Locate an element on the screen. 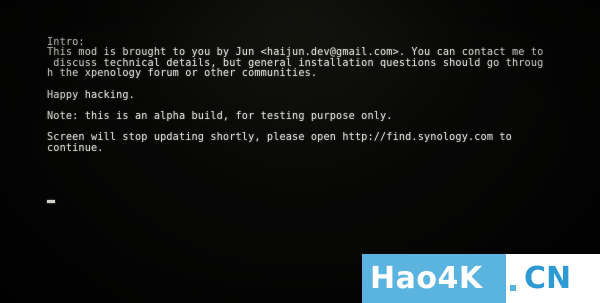 The width and height of the screenshot is (600, 303). watermark-logo: Hao4K CN is located at coordinates (481, 278).